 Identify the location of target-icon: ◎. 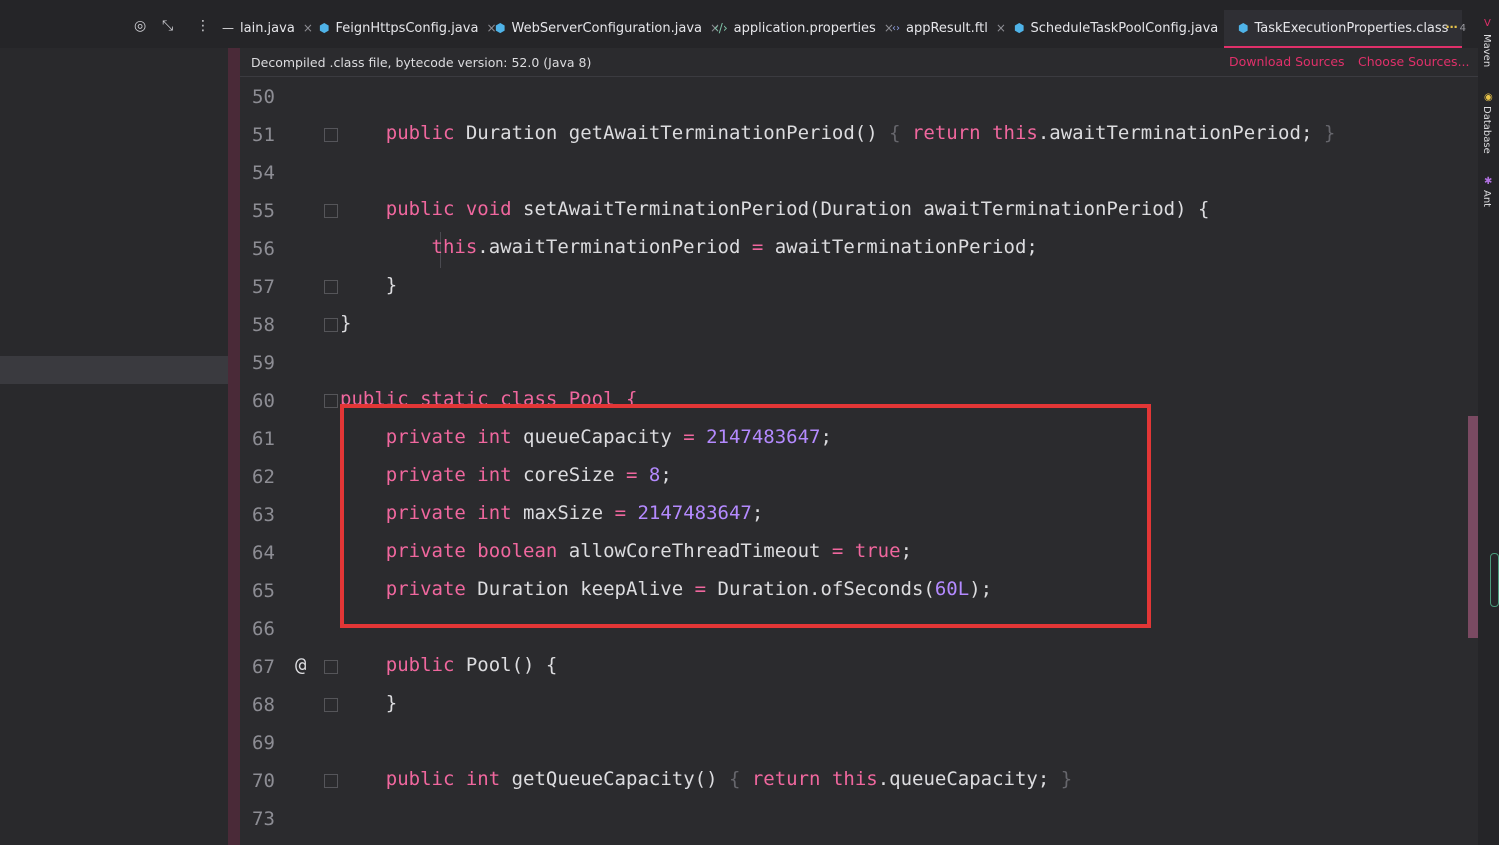
(140, 26).